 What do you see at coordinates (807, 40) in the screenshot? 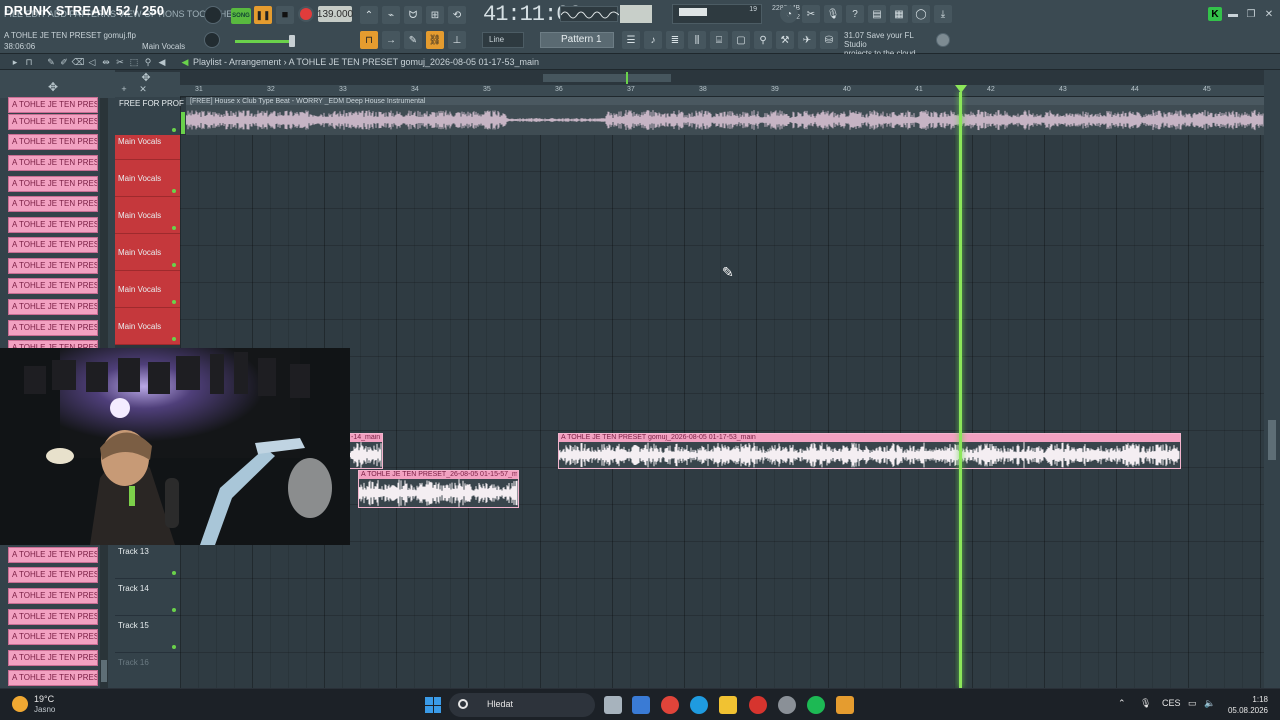
I see `edison-icon: ✈` at bounding box center [807, 40].